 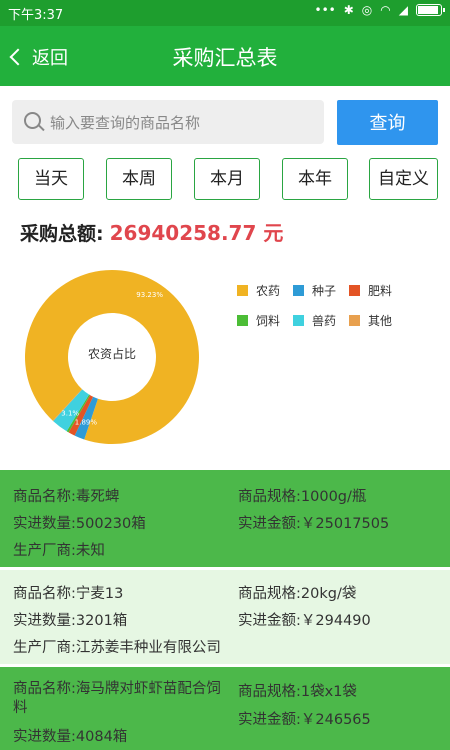 I want to click on query-button: 查询, so click(x=387, y=122).